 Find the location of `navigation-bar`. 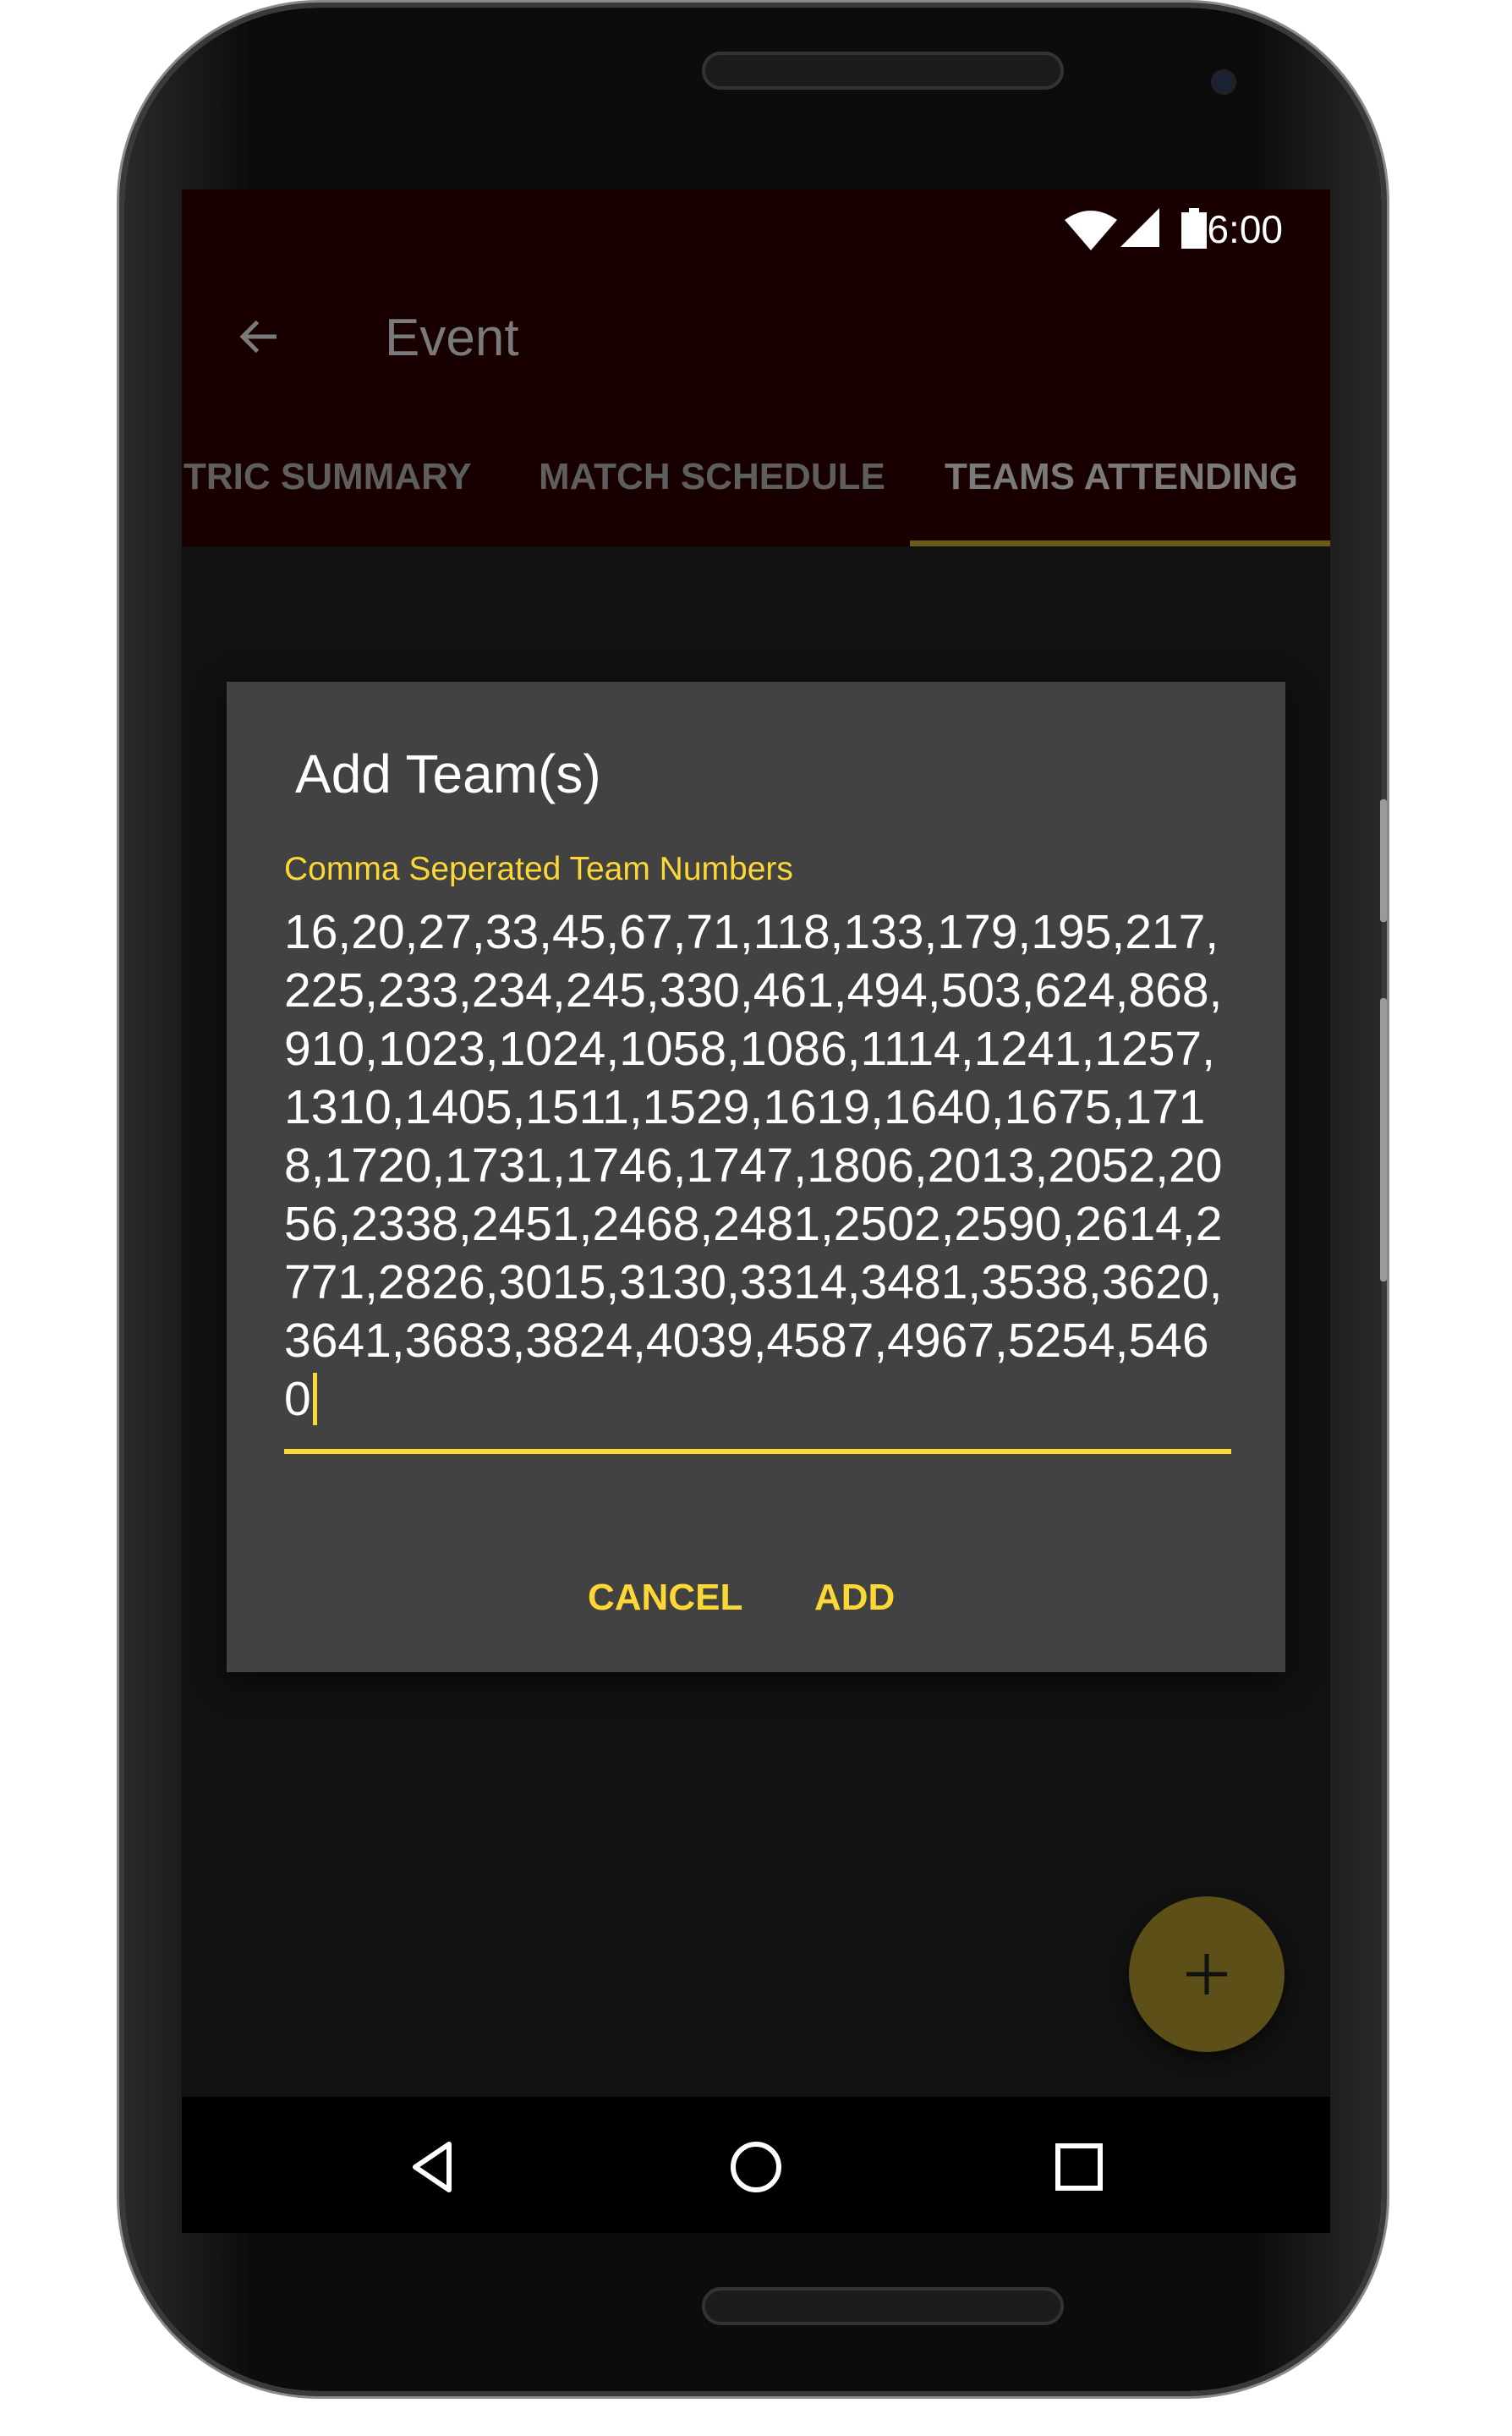

navigation-bar is located at coordinates (756, 2165).